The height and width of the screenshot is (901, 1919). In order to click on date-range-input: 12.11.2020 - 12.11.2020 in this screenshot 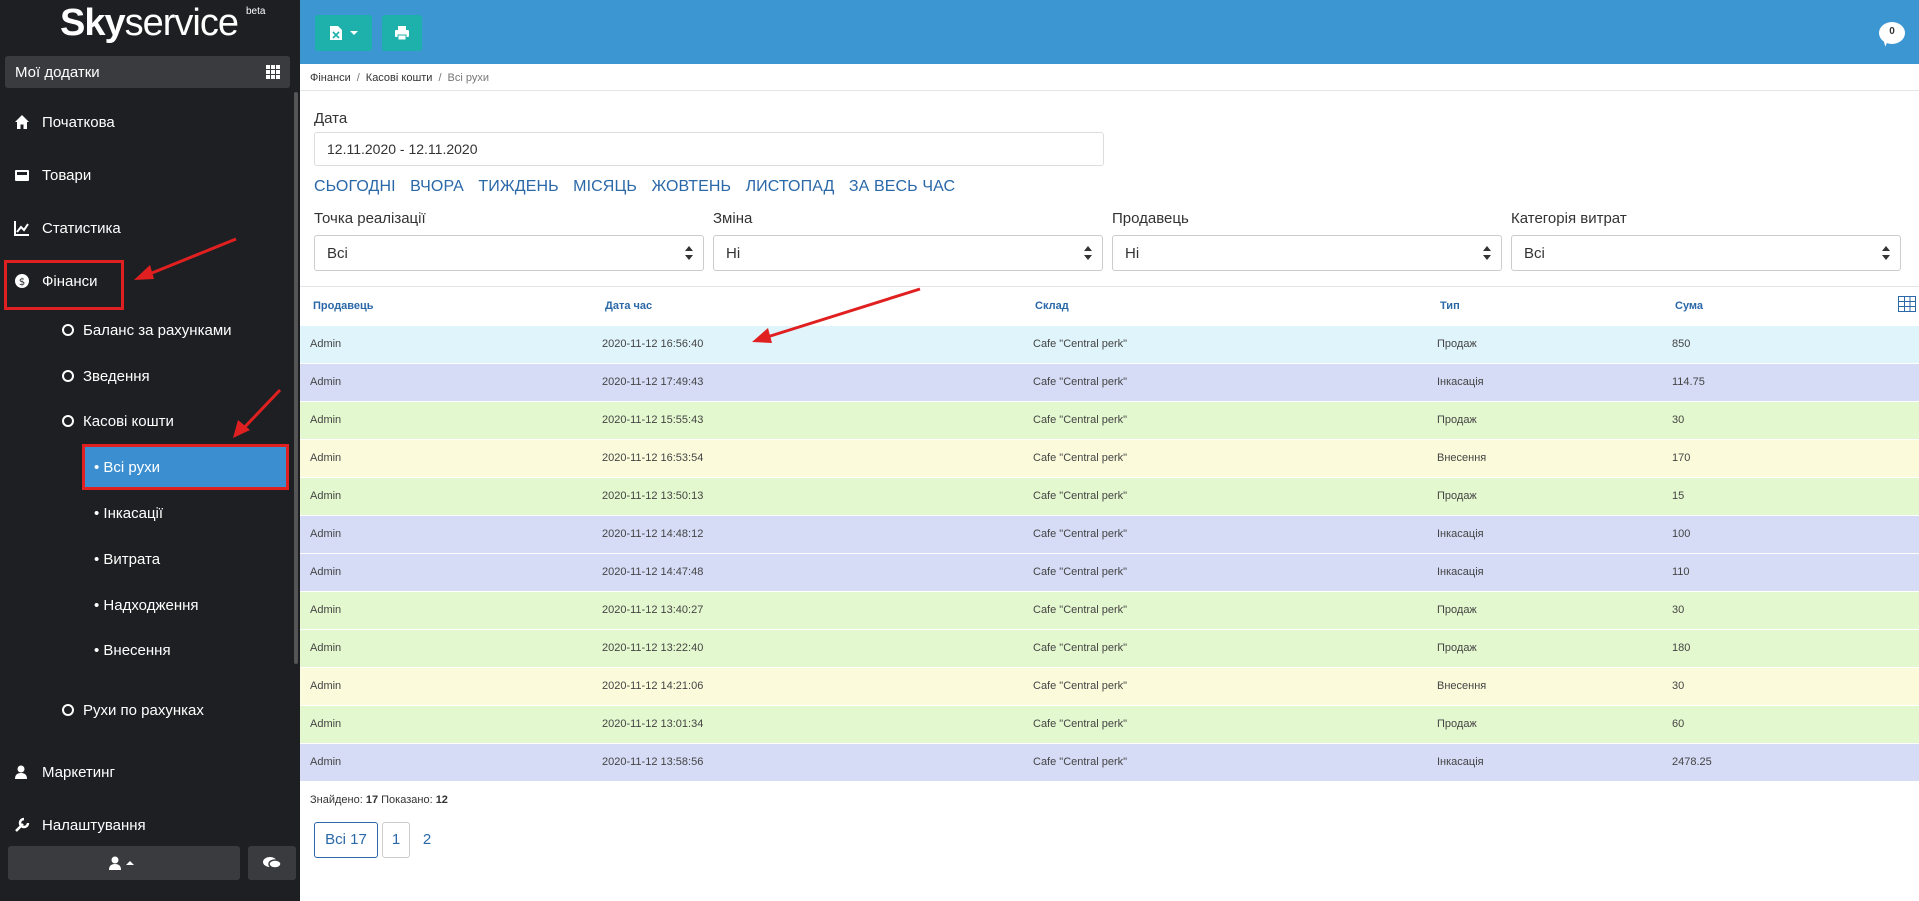, I will do `click(709, 149)`.